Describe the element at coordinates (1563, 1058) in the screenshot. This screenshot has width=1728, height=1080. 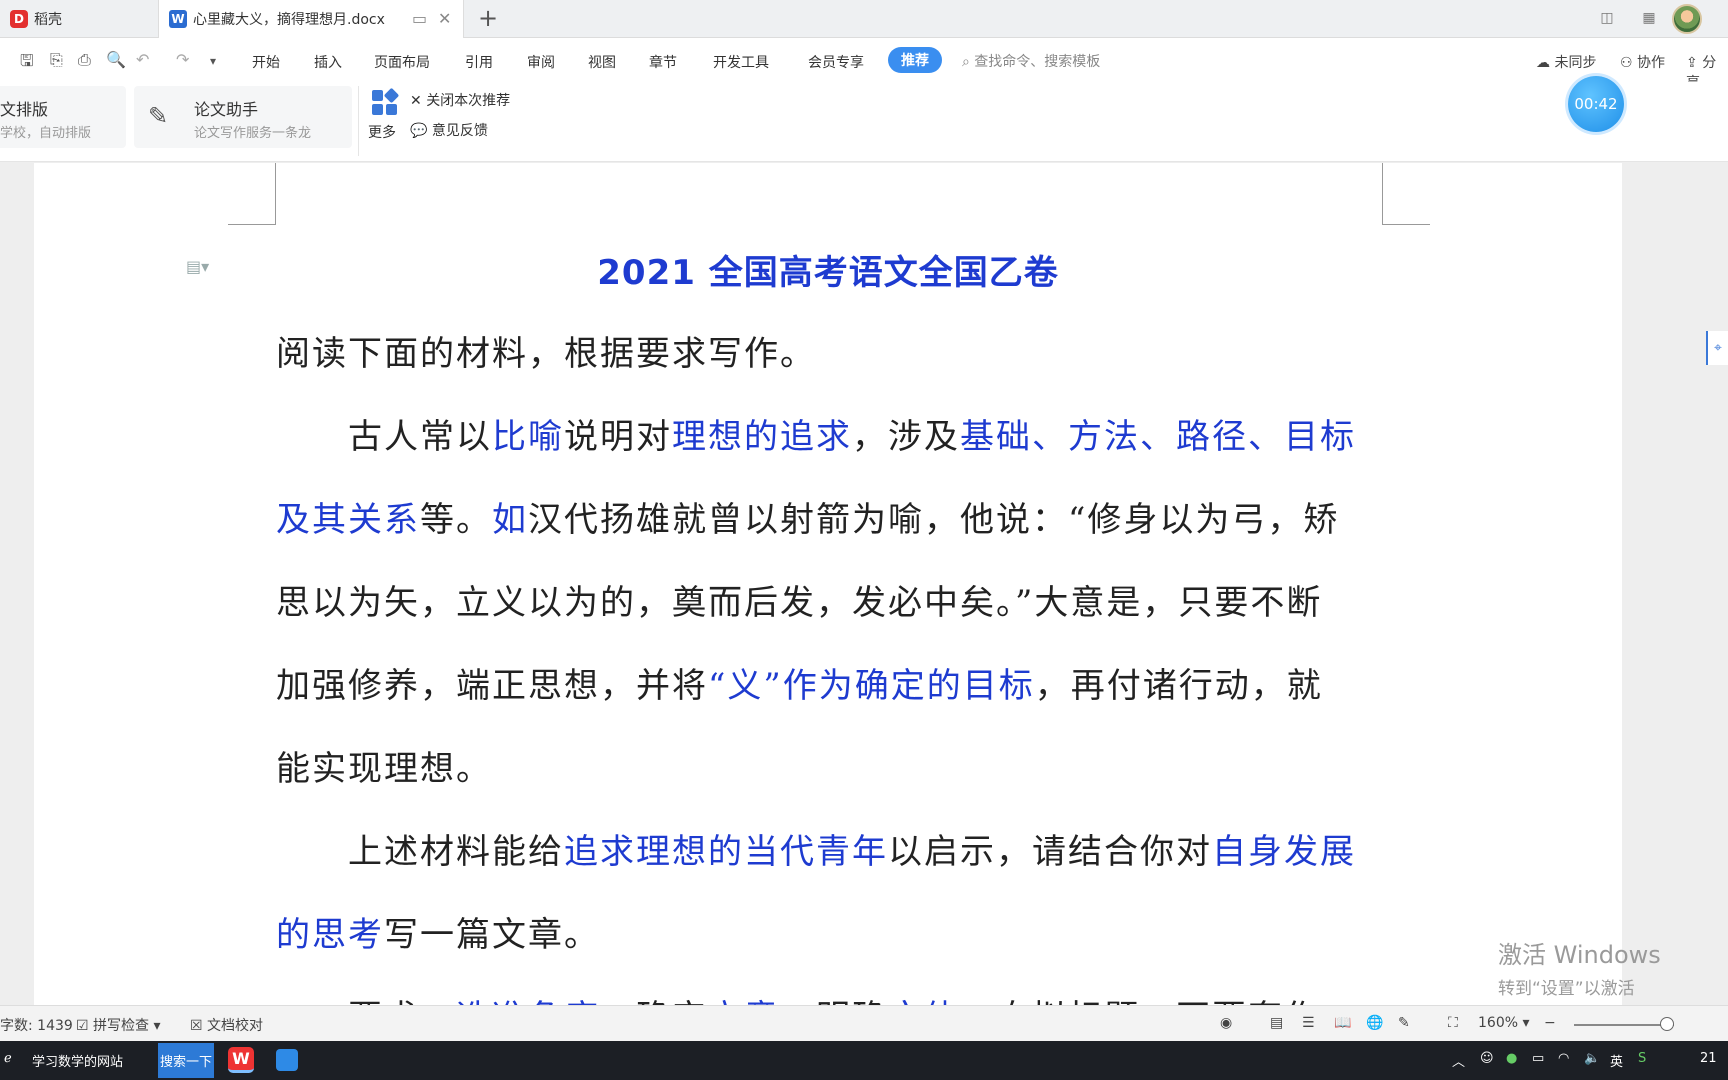
I see `wifi-icon: ◠` at that location.